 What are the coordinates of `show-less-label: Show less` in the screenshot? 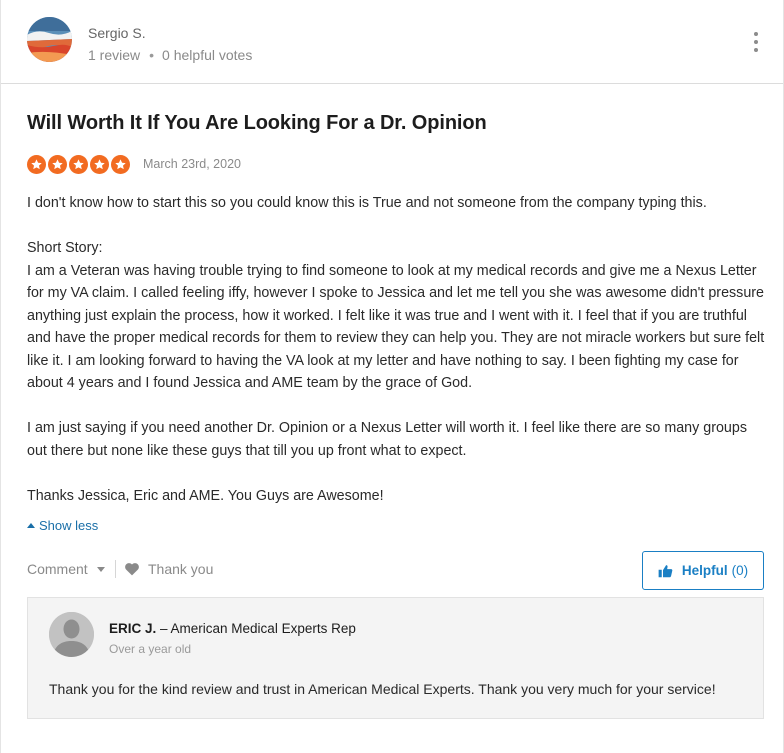 It's located at (69, 525).